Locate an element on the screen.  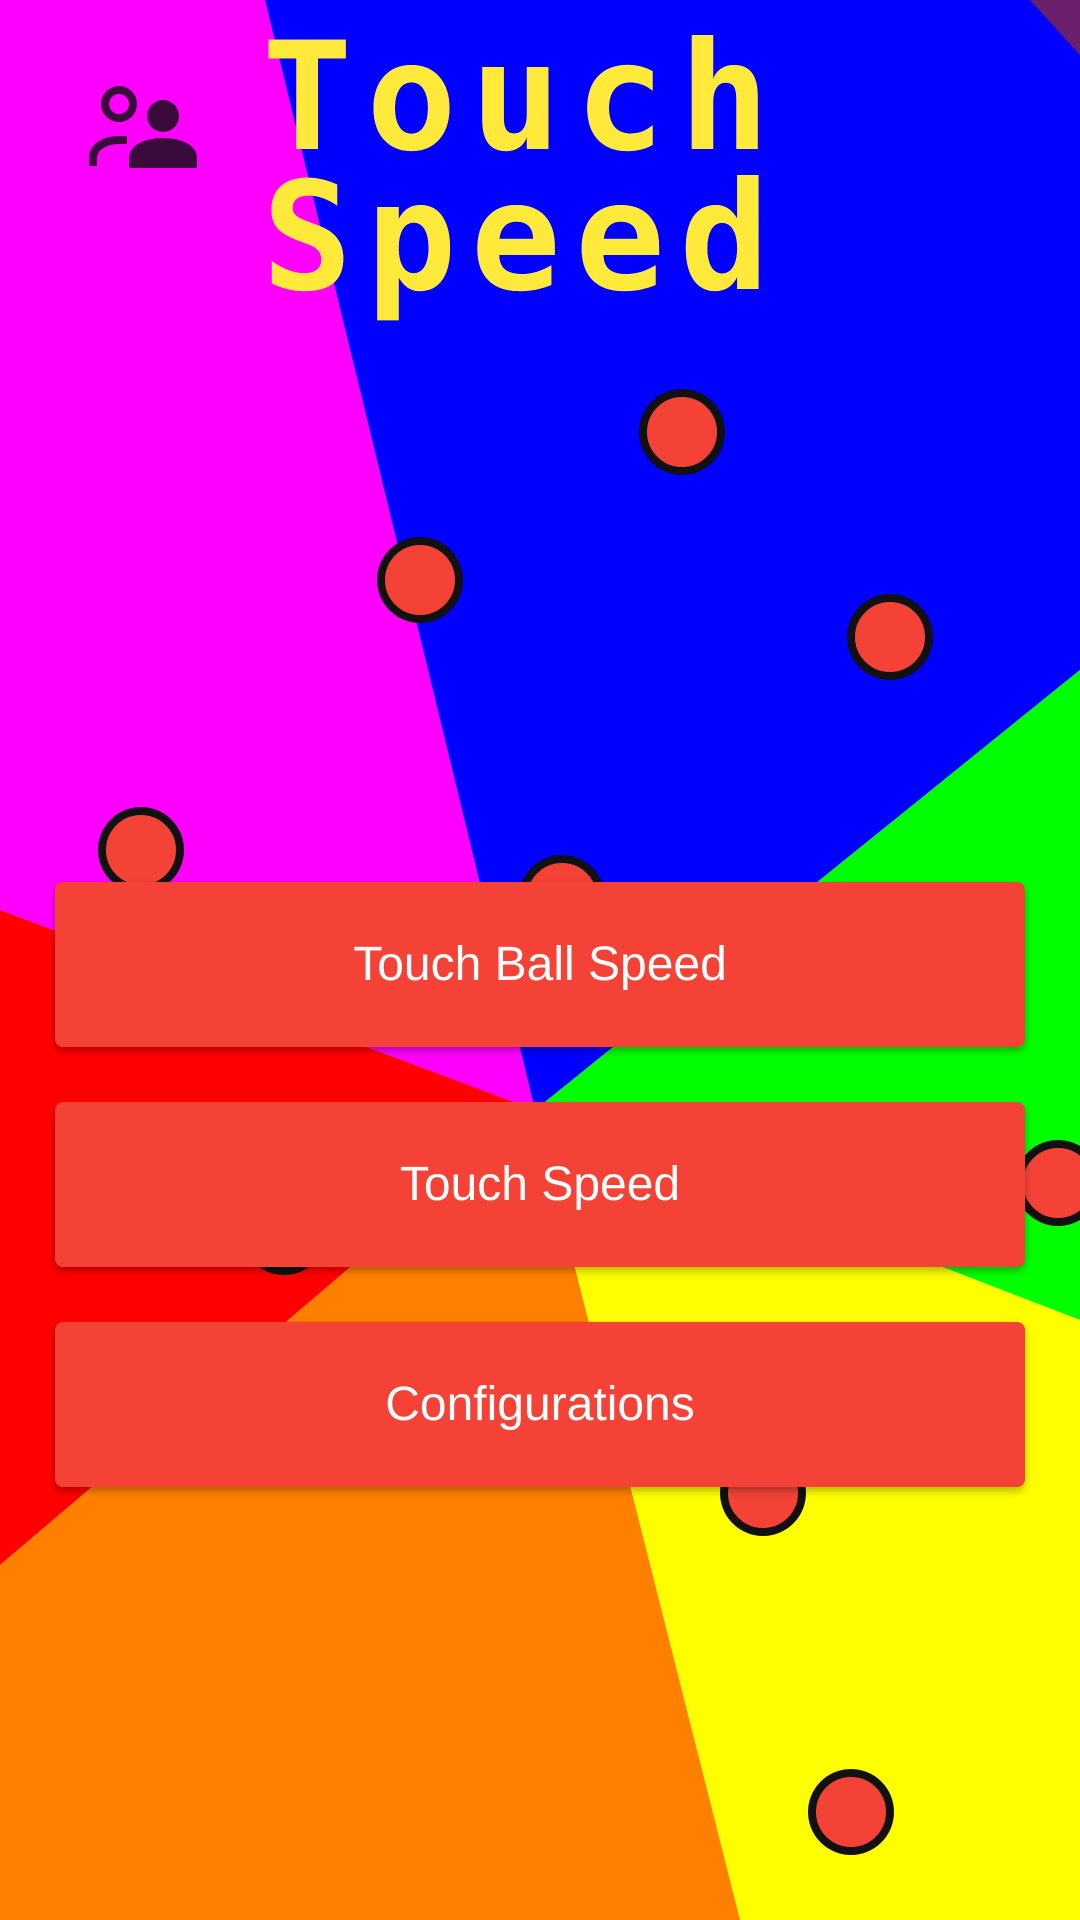
touch-speed-label: Touch Speed is located at coordinates (540, 1184).